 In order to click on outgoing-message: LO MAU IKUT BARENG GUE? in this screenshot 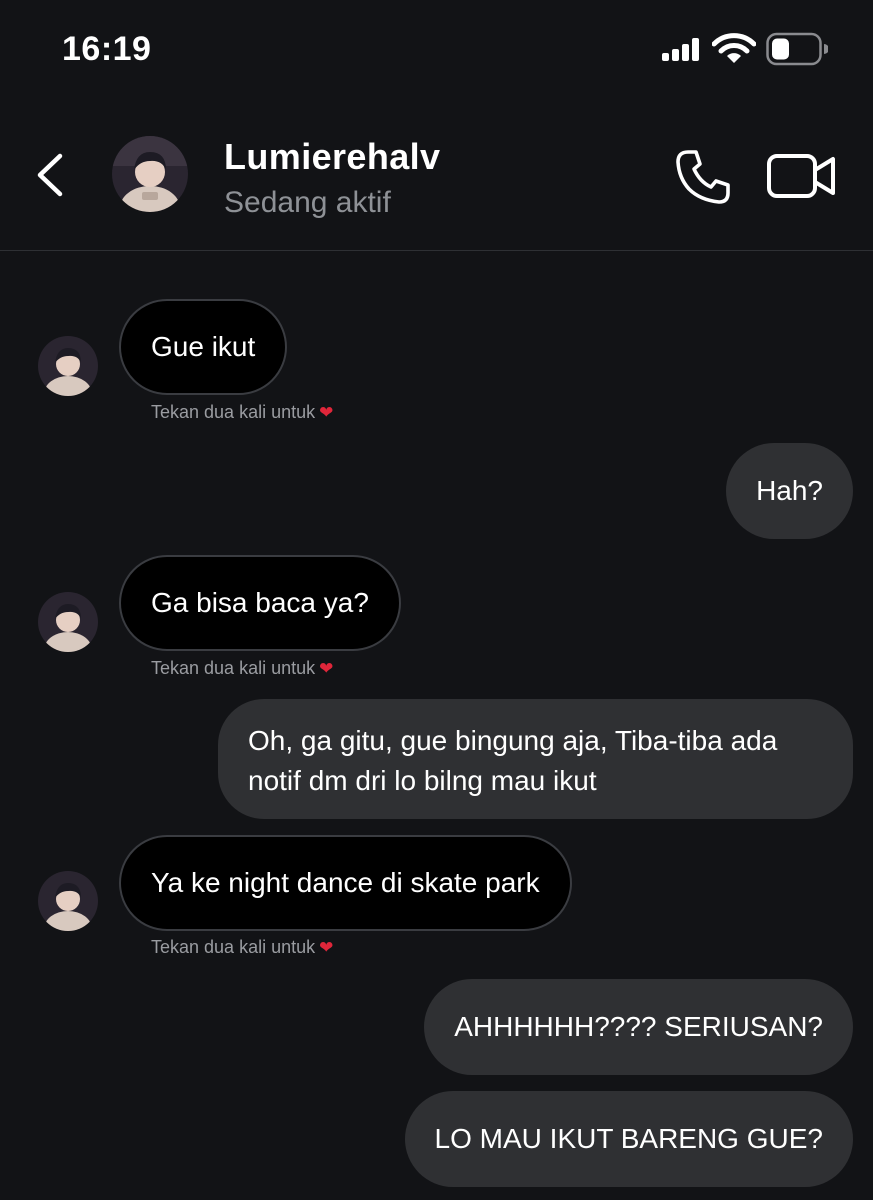, I will do `click(628, 1139)`.